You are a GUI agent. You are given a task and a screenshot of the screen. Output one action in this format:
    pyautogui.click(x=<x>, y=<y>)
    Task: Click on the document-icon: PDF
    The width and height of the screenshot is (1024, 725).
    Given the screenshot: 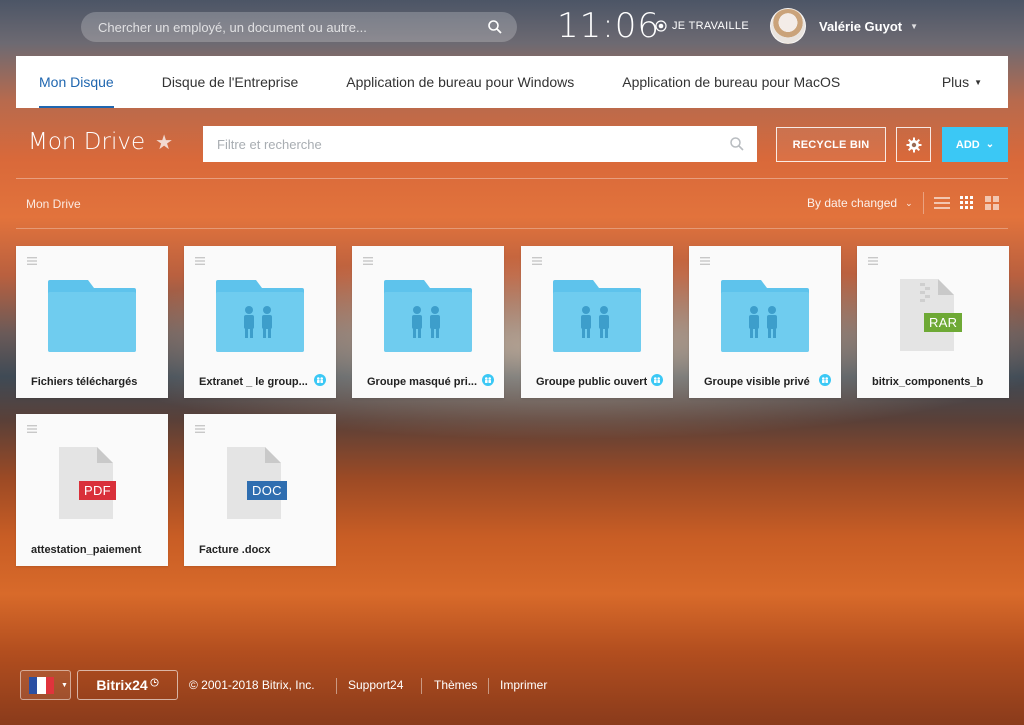 What is the action you would take?
    pyautogui.click(x=92, y=484)
    